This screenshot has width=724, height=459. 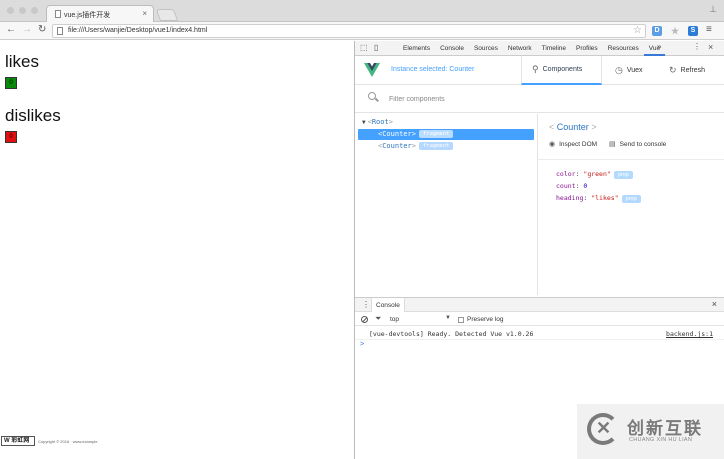 What do you see at coordinates (607, 144) in the screenshot?
I see `inspector-actions: ◉ Inspect DOM ▤ Send to console` at bounding box center [607, 144].